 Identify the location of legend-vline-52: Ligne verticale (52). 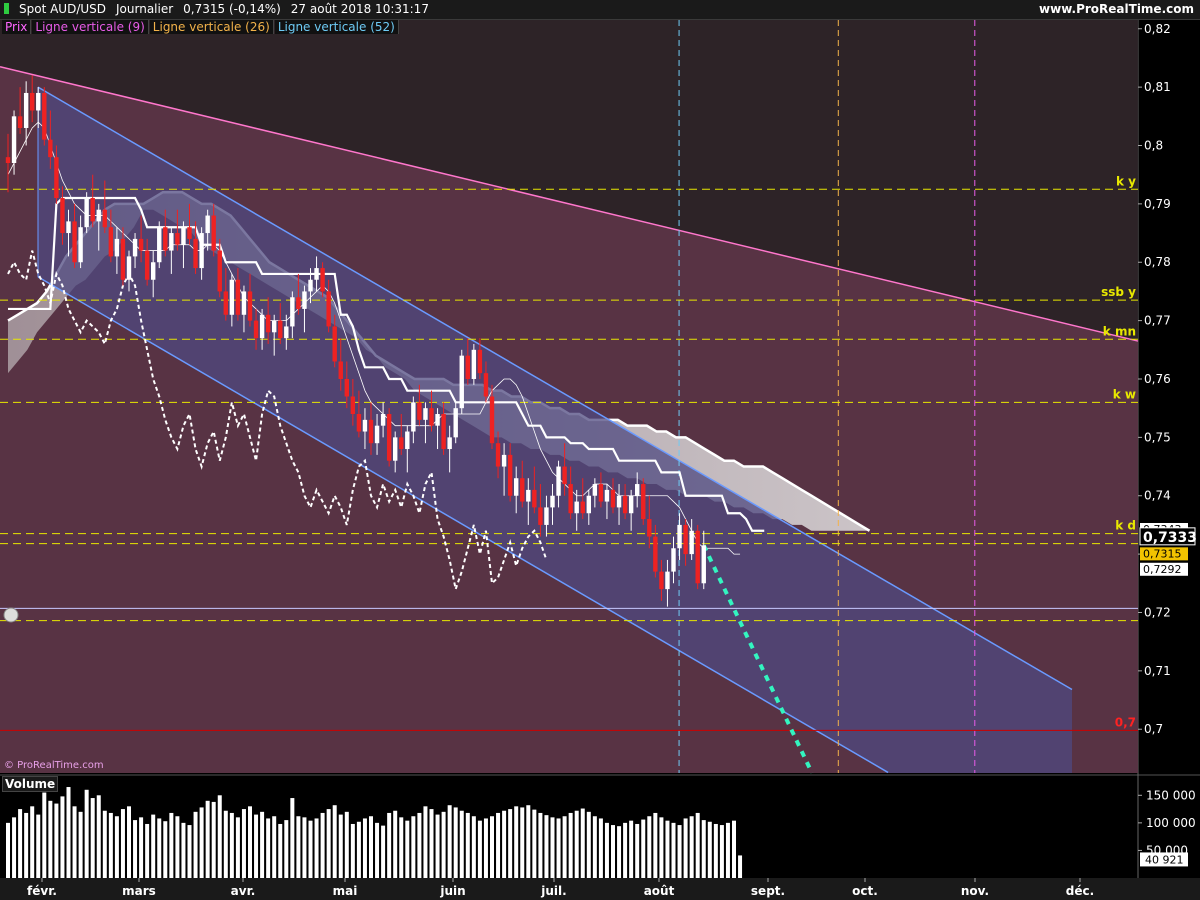
(336, 27).